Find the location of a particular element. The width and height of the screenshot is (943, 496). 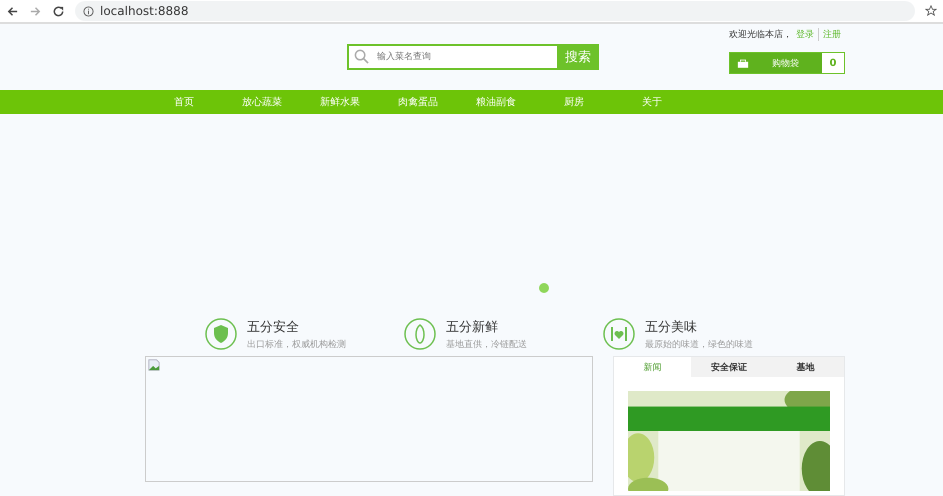

search-field: 输入菜名查询 is located at coordinates (452, 57).